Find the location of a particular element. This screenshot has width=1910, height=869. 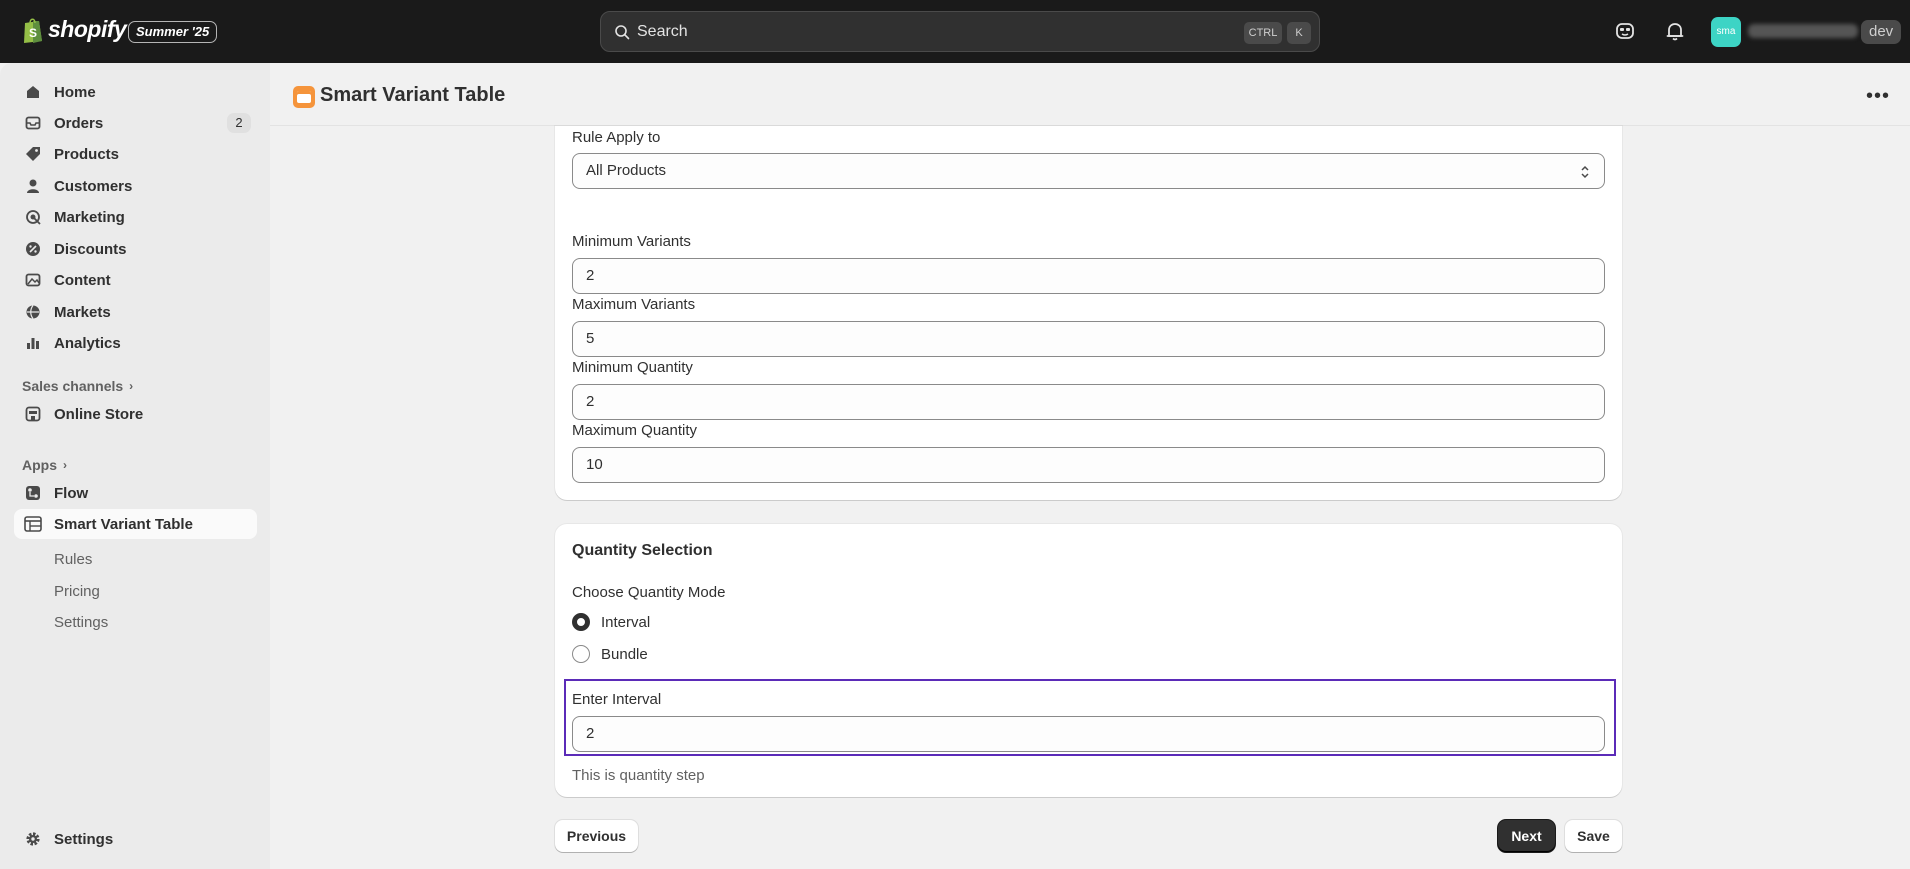

sidebar-item-smart-variant-table: Smart Variant Table is located at coordinates (135, 524).